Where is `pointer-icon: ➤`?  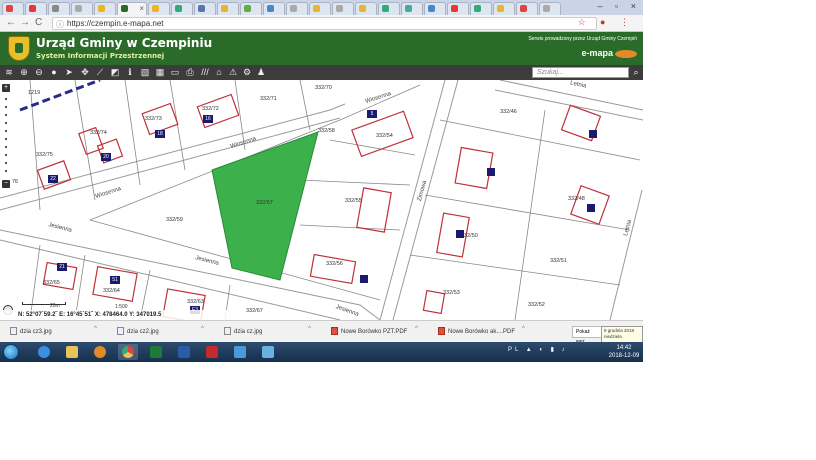
pointer-icon: ➤ is located at coordinates (69, 72).